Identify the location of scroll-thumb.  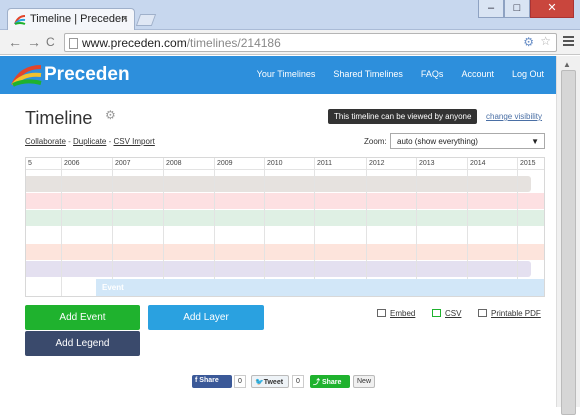
(568, 242).